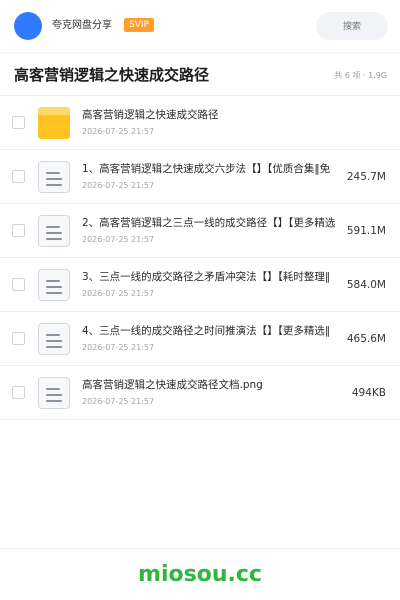 This screenshot has height=600, width=400. What do you see at coordinates (206, 169) in the screenshot?
I see `file-name: 1、高客营销逻辑之快速成交六步法【】【优质合集‖免` at bounding box center [206, 169].